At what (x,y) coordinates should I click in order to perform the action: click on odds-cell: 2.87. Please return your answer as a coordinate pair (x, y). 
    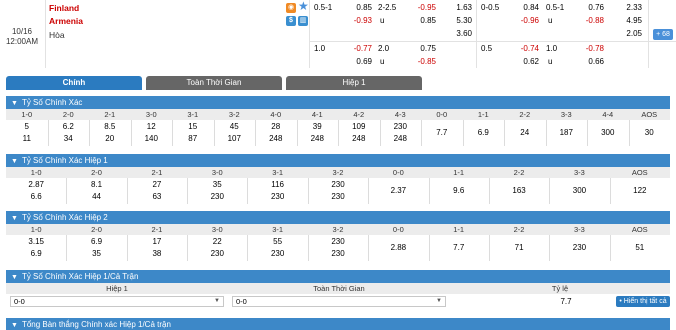
    Looking at the image, I should click on (36, 184).